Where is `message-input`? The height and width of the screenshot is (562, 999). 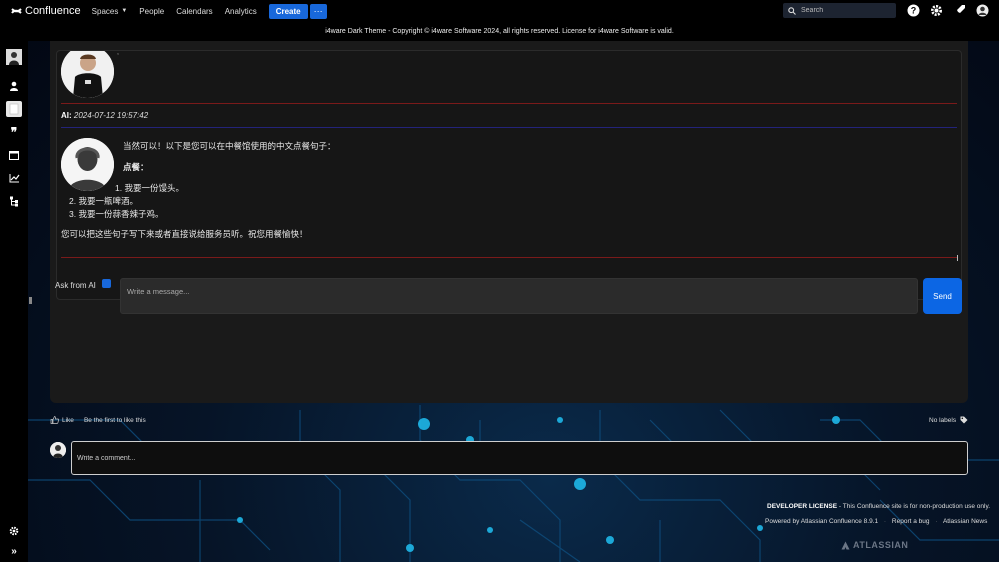 message-input is located at coordinates (519, 296).